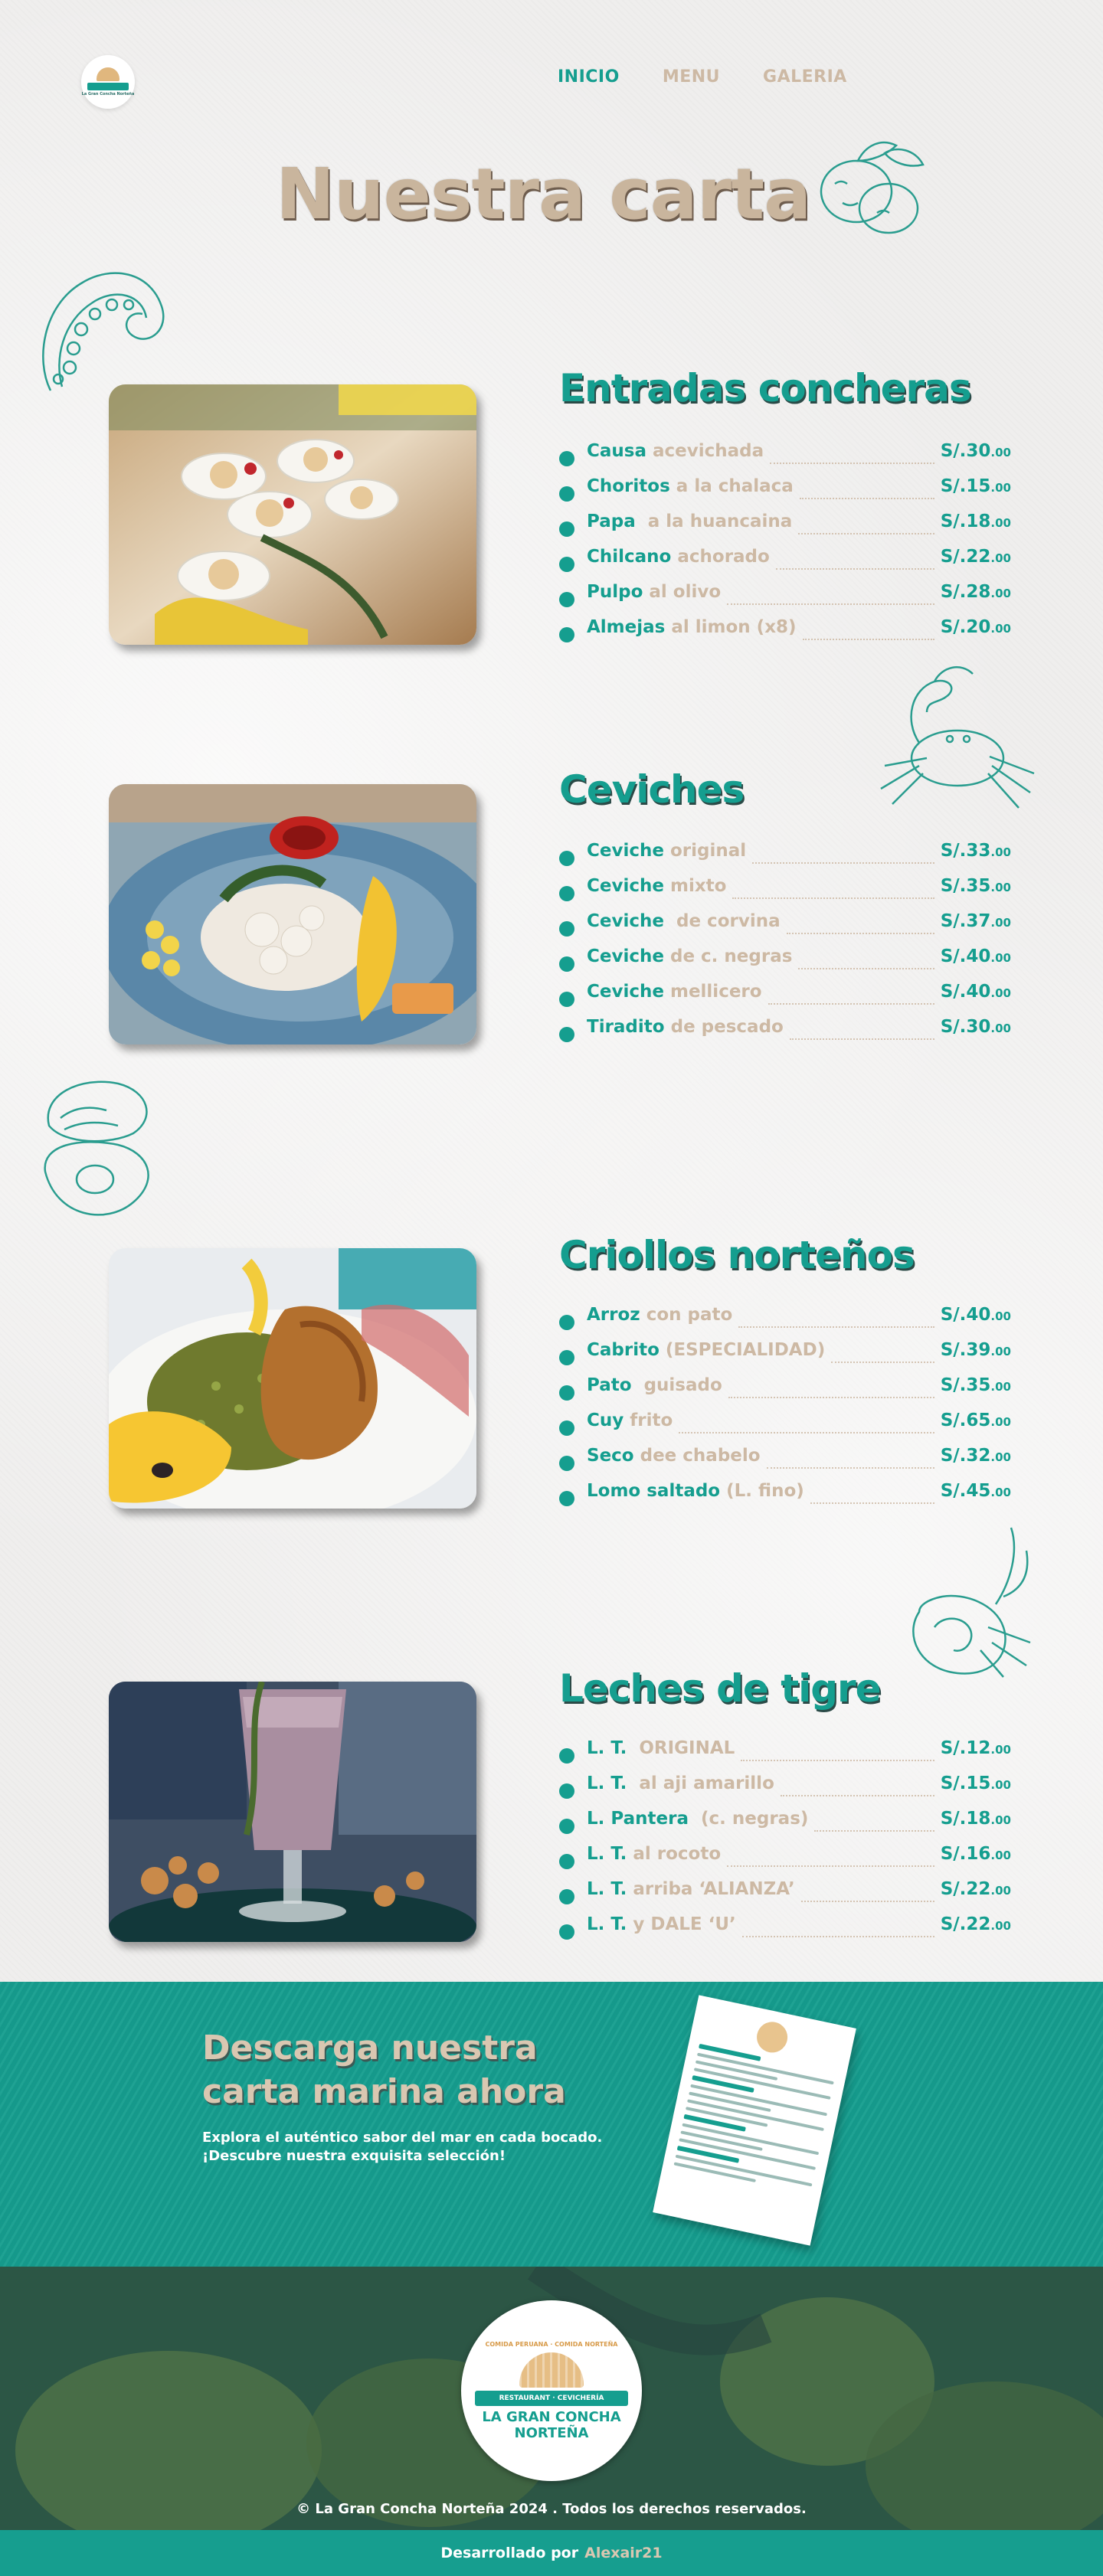 This screenshot has width=1103, height=2576. What do you see at coordinates (785, 1826) in the screenshot?
I see `list-item: L. Pantera (c. negras) S/.18.00` at bounding box center [785, 1826].